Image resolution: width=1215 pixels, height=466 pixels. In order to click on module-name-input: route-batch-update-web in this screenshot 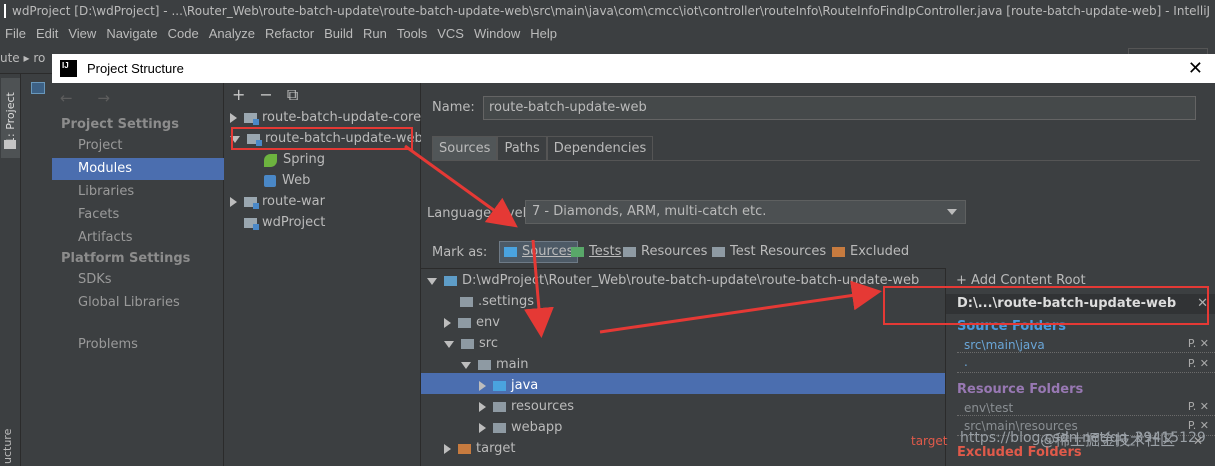, I will do `click(839, 108)`.